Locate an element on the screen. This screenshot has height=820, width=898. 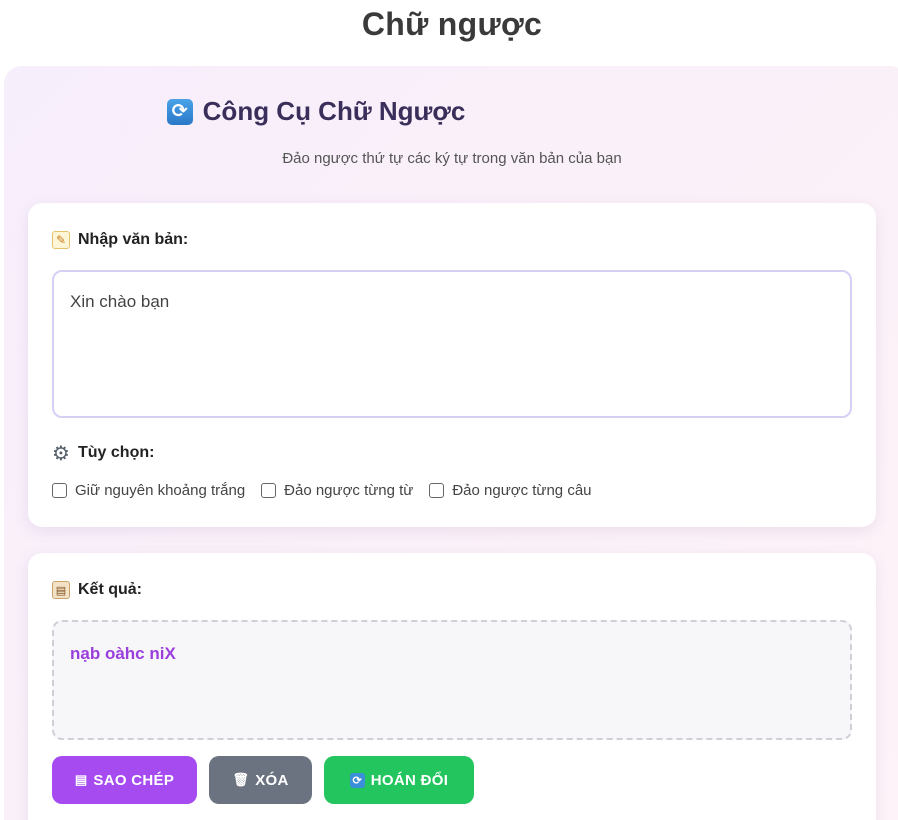
options-label-text: Tùy chọn: is located at coordinates (116, 452).